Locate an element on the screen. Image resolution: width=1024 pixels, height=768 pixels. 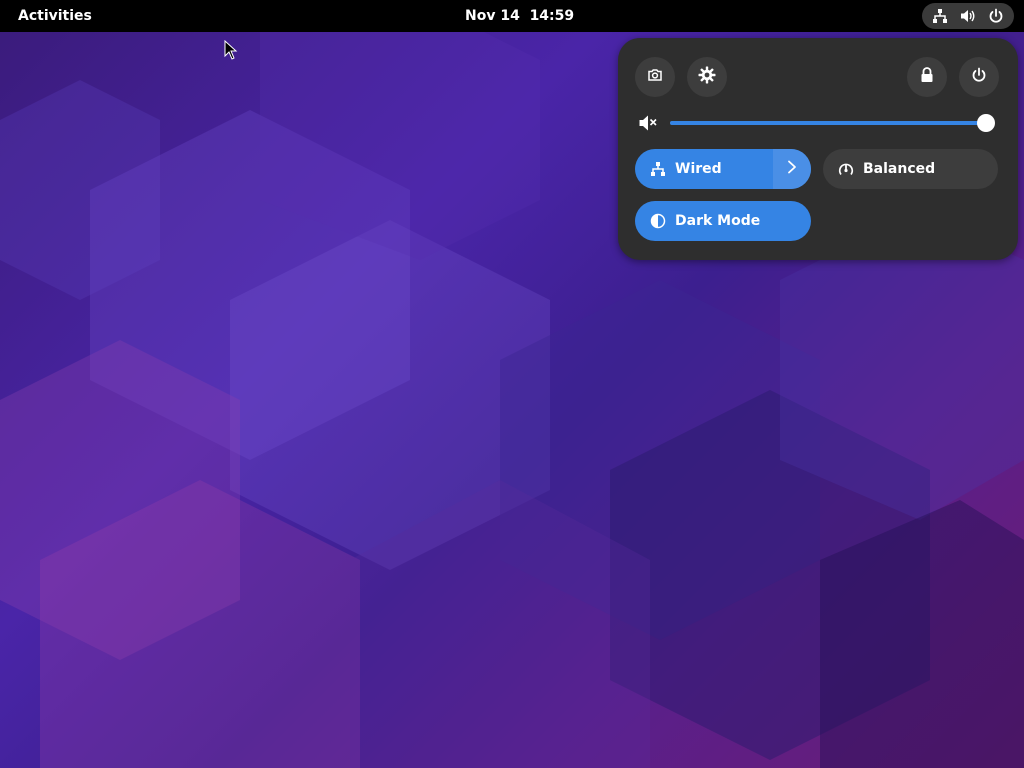
power-off-button is located at coordinates (979, 77).